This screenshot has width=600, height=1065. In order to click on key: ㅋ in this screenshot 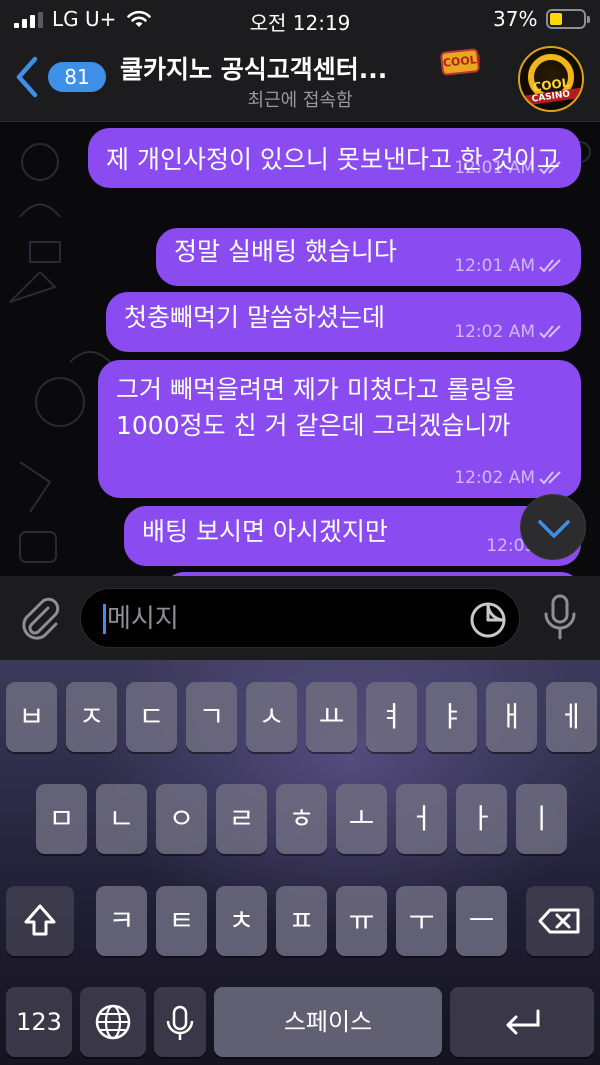, I will do `click(121, 921)`.